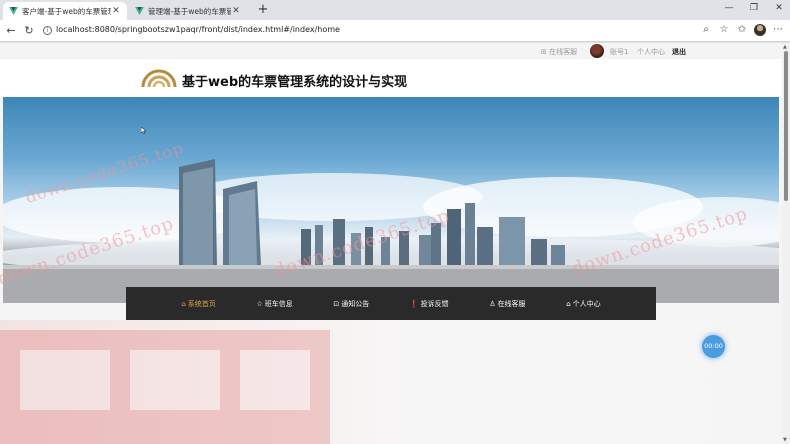  I want to click on site-header: 基于web的车票管理系统的设计与实现, so click(391, 78).